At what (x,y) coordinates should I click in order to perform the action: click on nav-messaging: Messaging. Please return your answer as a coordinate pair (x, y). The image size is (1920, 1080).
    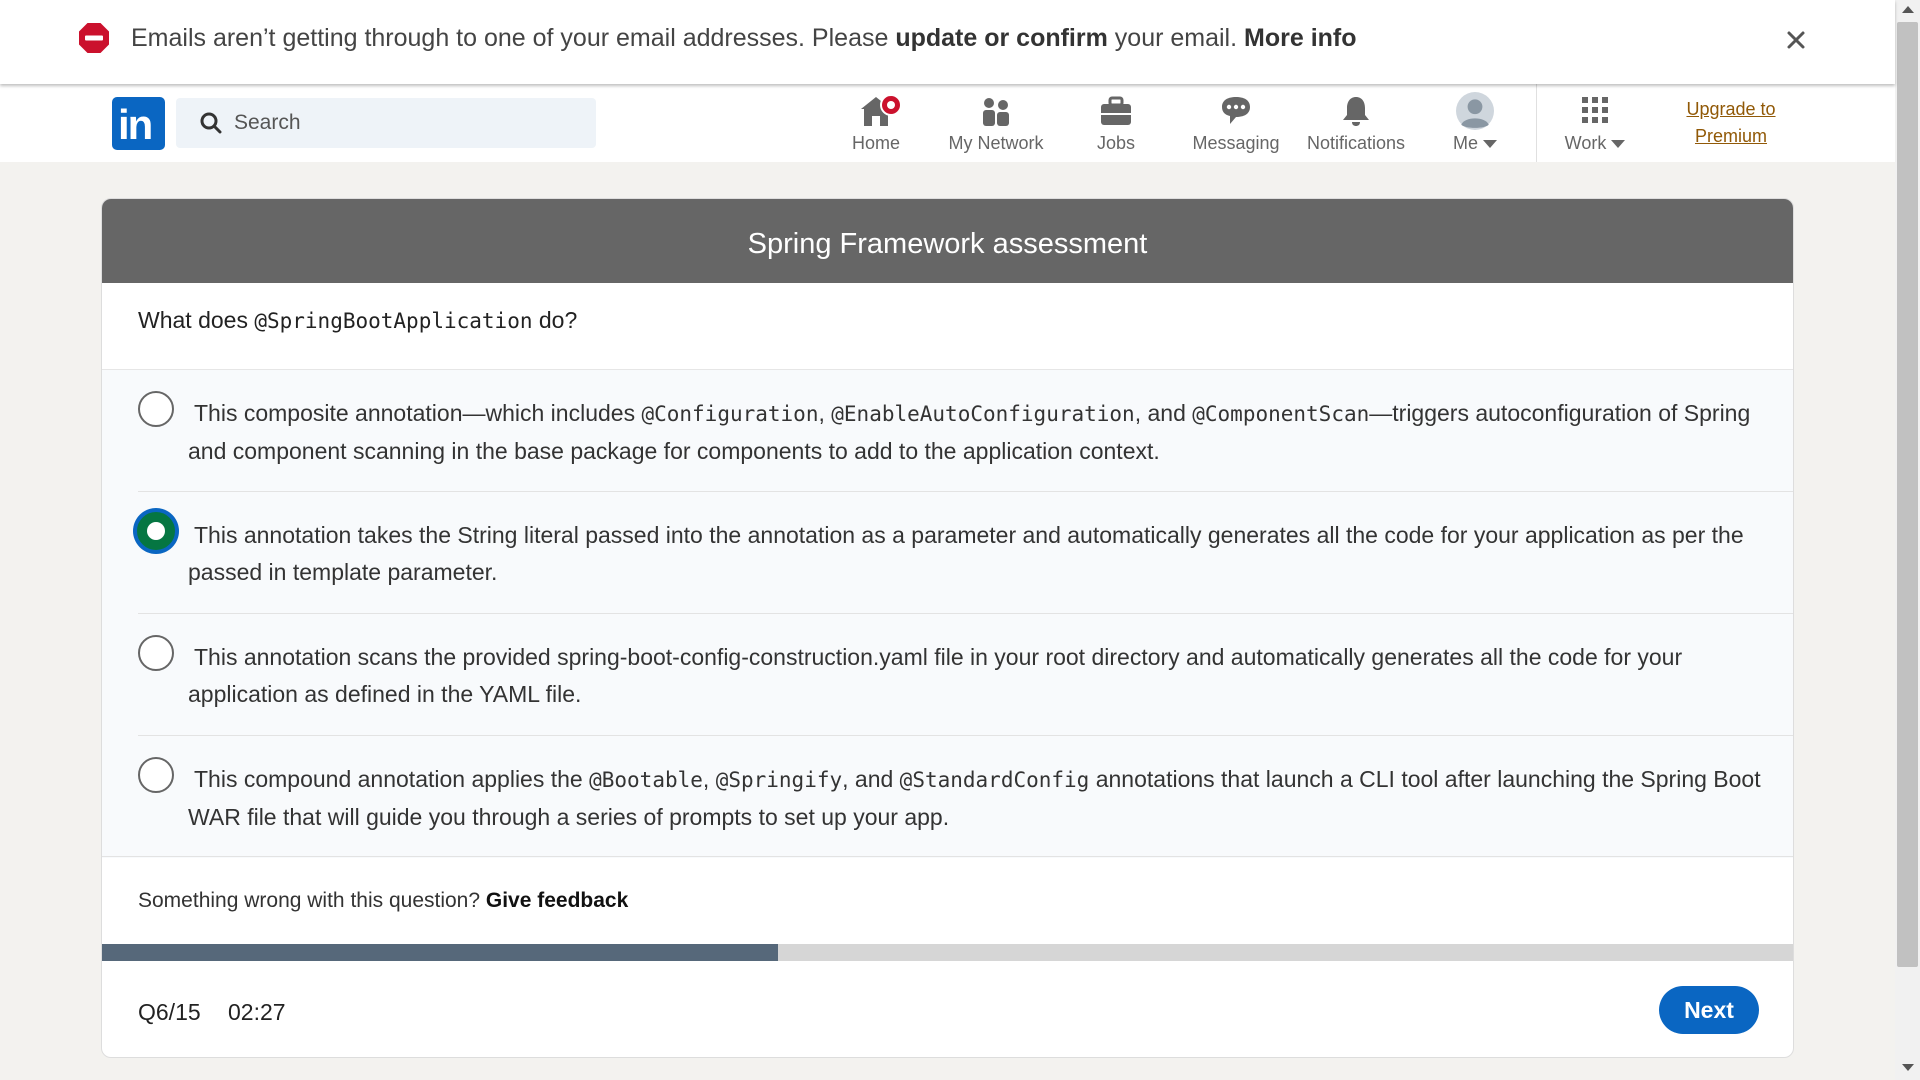
    Looking at the image, I should click on (1236, 123).